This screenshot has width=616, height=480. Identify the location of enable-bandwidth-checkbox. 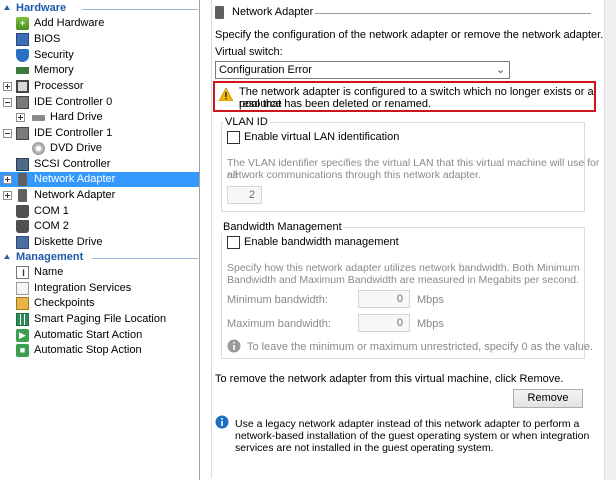
(233, 242).